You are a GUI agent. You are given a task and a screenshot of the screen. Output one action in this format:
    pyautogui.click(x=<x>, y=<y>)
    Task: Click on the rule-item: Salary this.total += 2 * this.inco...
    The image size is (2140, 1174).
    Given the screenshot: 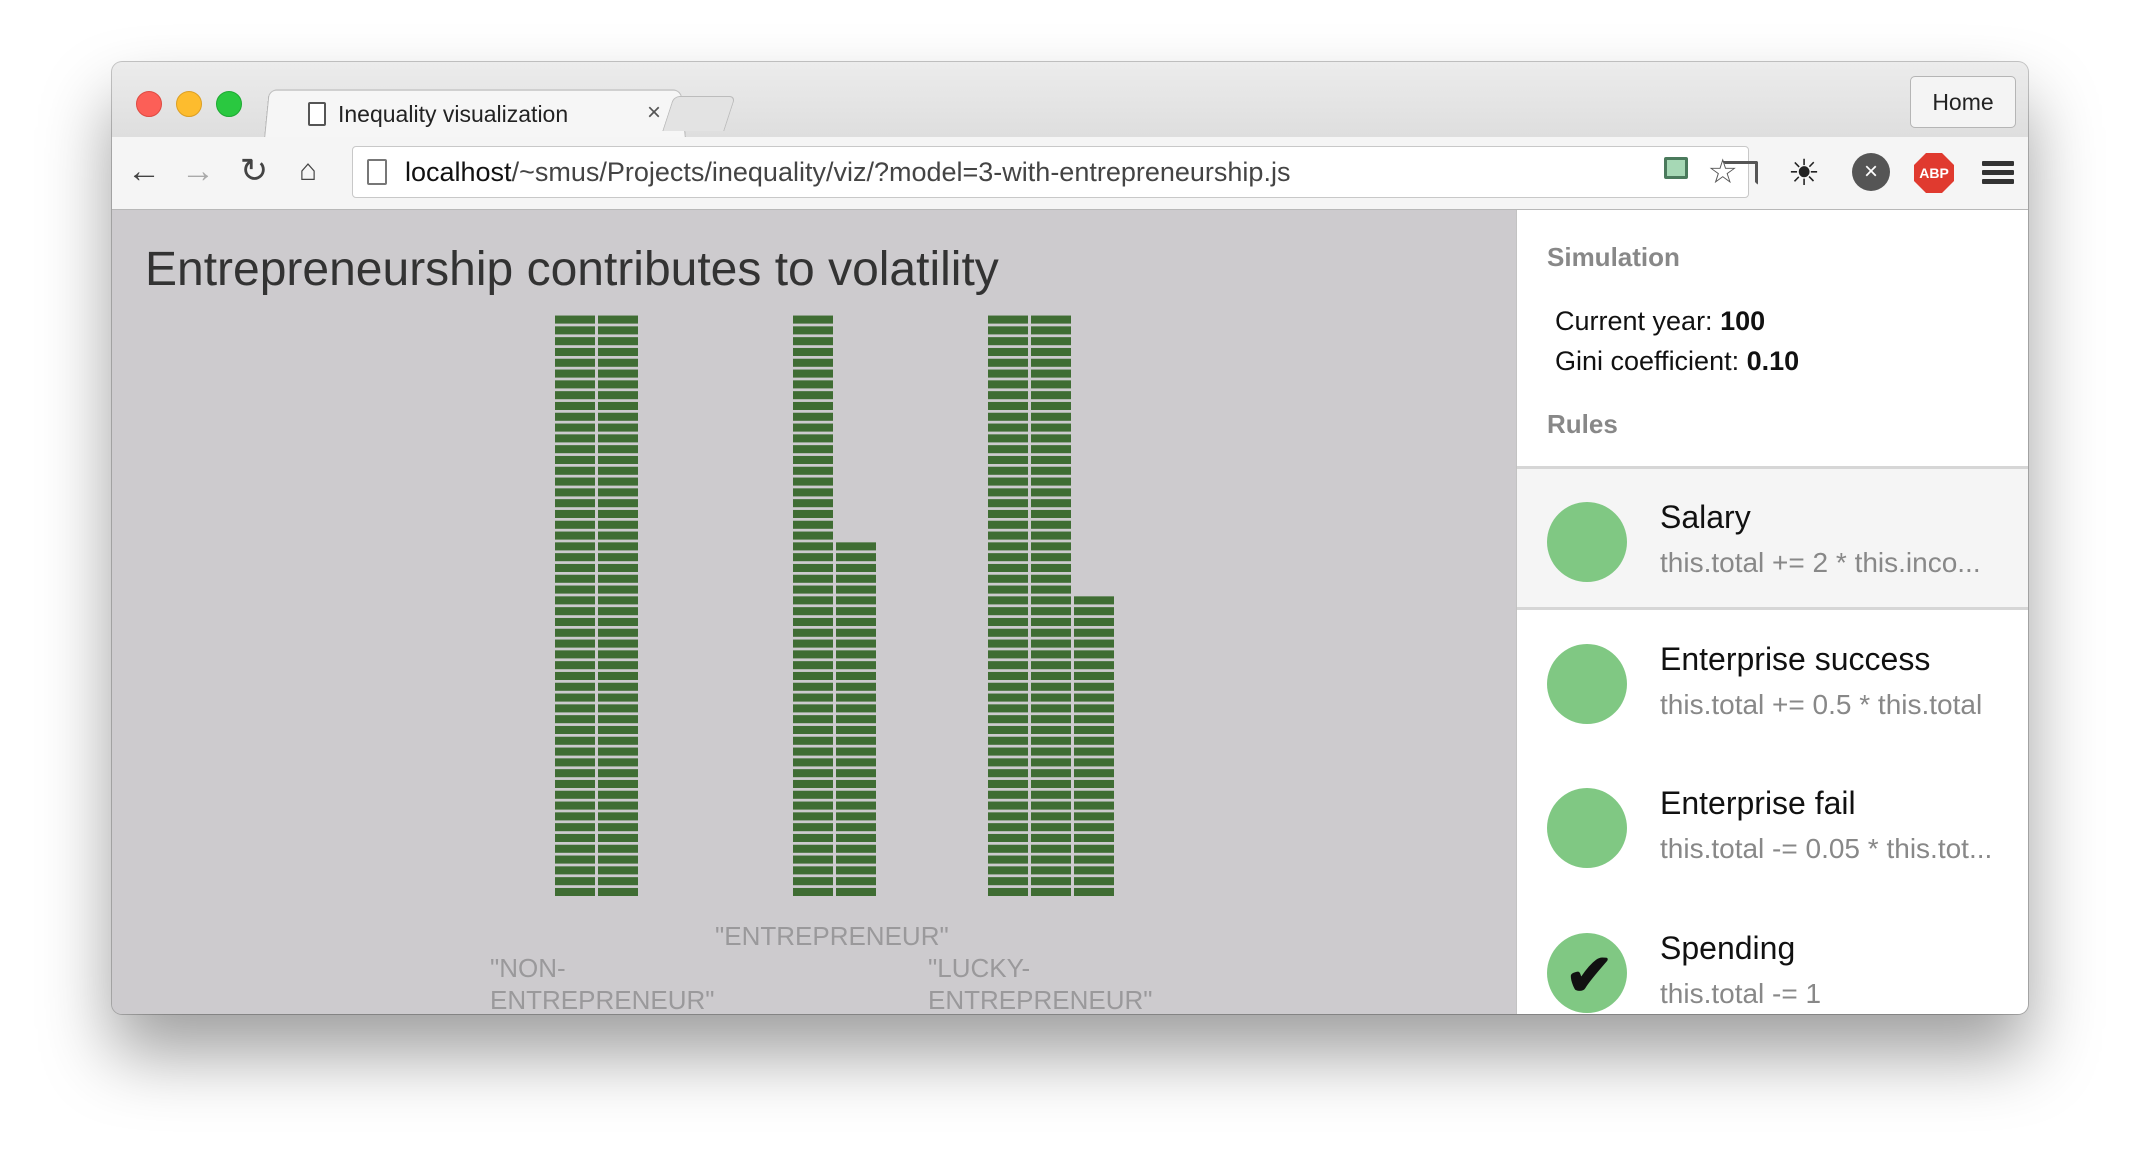 What is the action you would take?
    pyautogui.click(x=1772, y=538)
    